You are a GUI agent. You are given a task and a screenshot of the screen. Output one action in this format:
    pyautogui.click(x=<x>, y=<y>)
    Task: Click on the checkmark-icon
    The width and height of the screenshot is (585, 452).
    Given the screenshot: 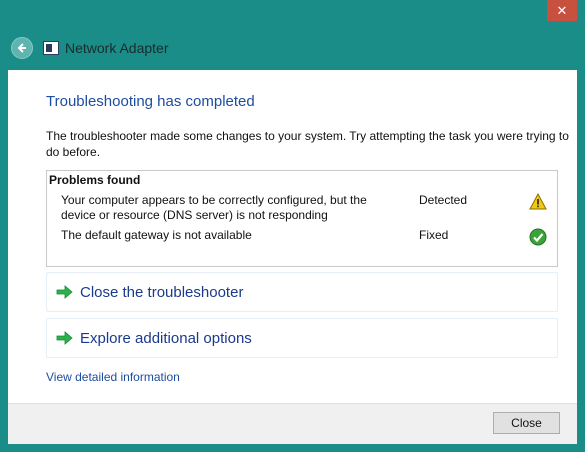 What is the action you would take?
    pyautogui.click(x=538, y=237)
    